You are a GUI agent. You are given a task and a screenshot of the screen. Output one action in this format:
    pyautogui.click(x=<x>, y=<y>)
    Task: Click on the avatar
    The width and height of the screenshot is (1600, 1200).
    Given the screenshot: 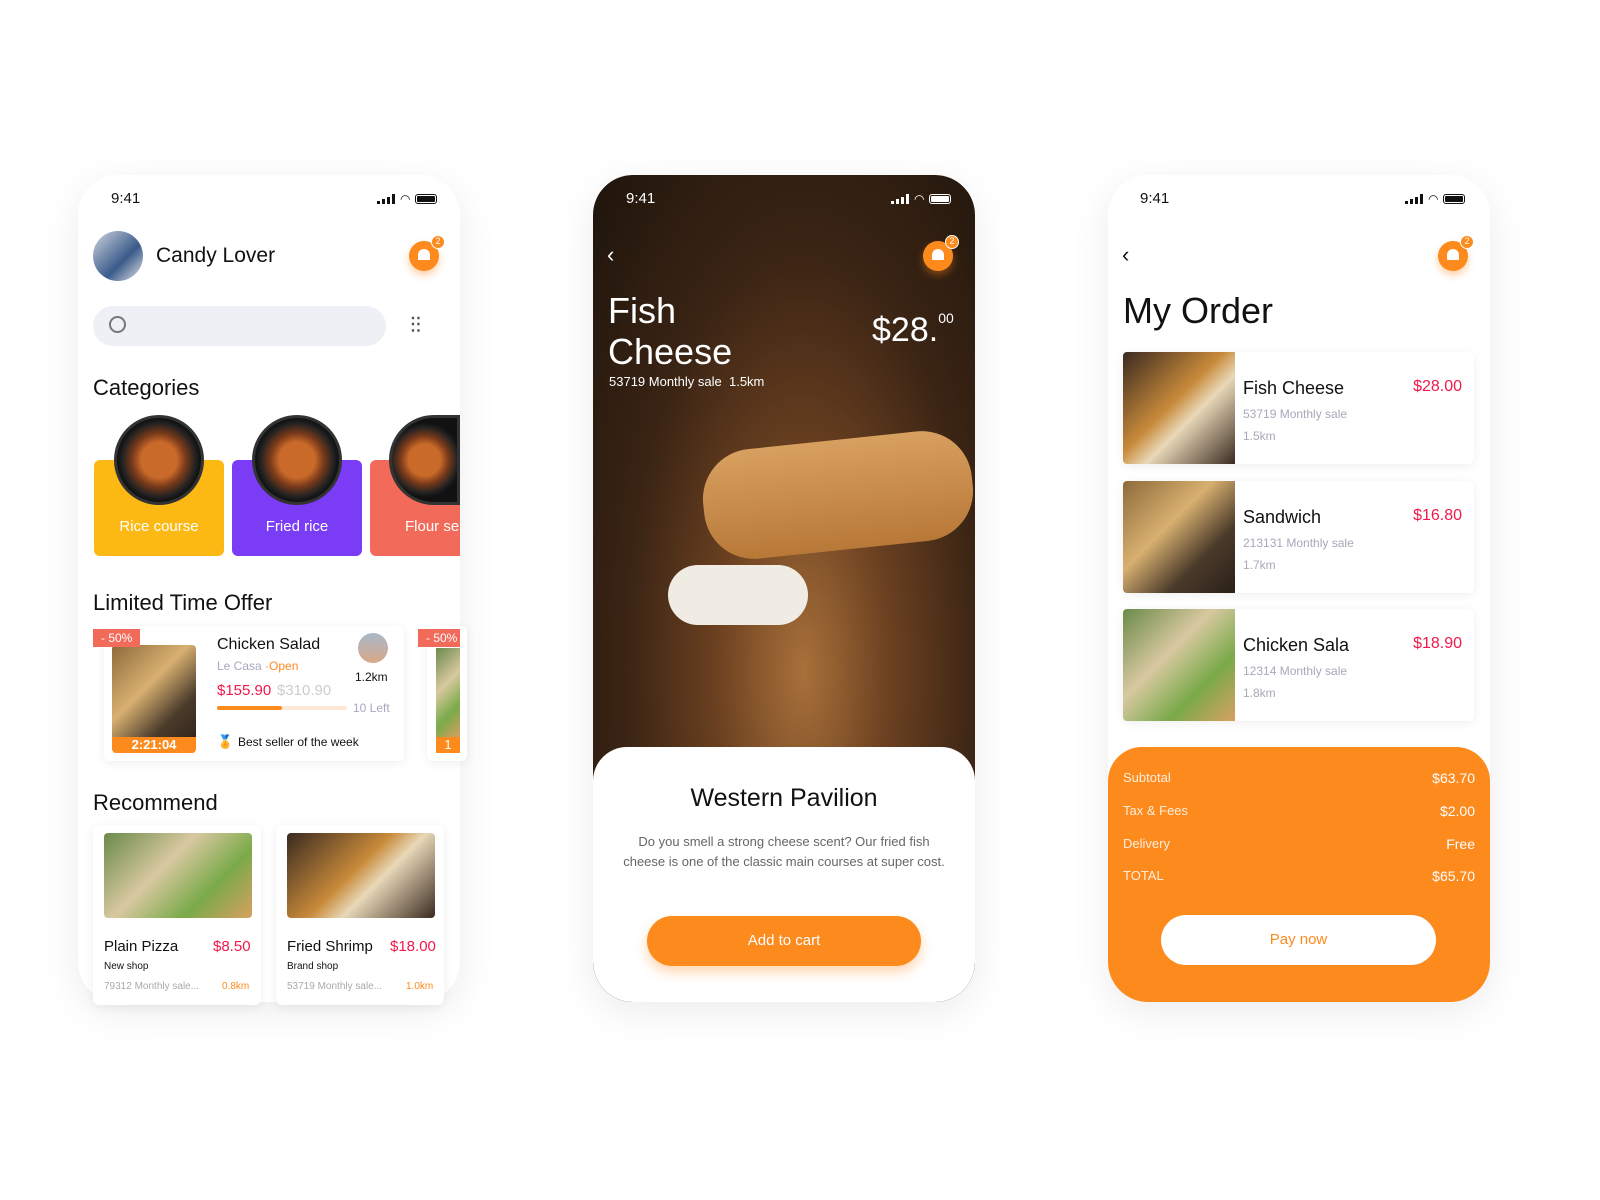 What is the action you would take?
    pyautogui.click(x=118, y=256)
    